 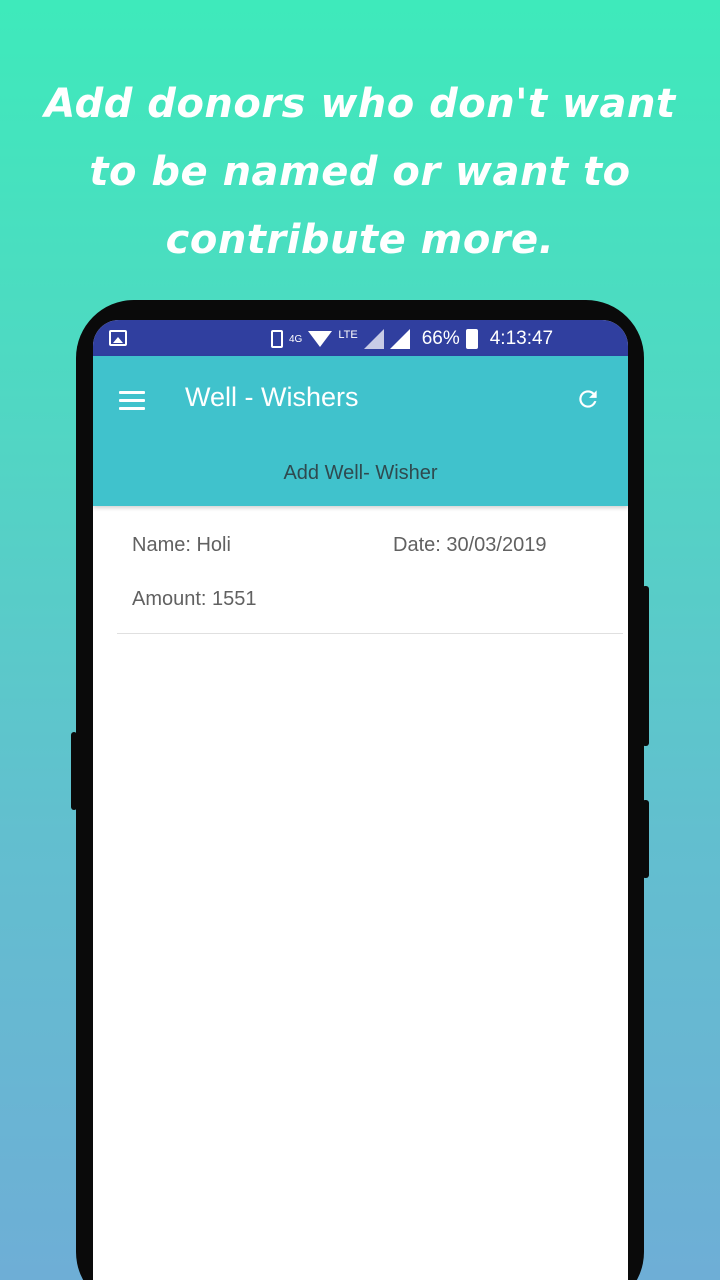 I want to click on refresh-icon, so click(x=588, y=399).